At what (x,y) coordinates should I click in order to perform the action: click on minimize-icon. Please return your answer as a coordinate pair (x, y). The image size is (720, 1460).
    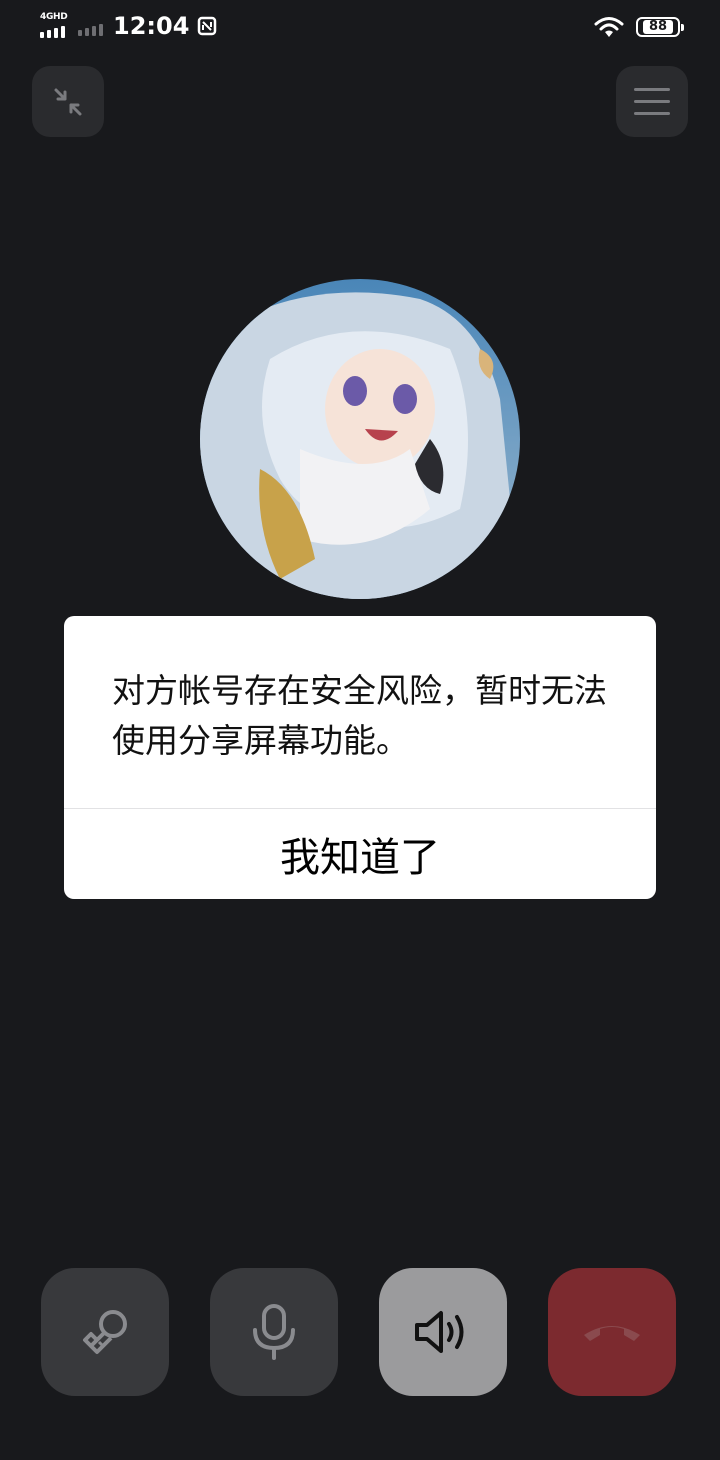
    Looking at the image, I should click on (68, 101).